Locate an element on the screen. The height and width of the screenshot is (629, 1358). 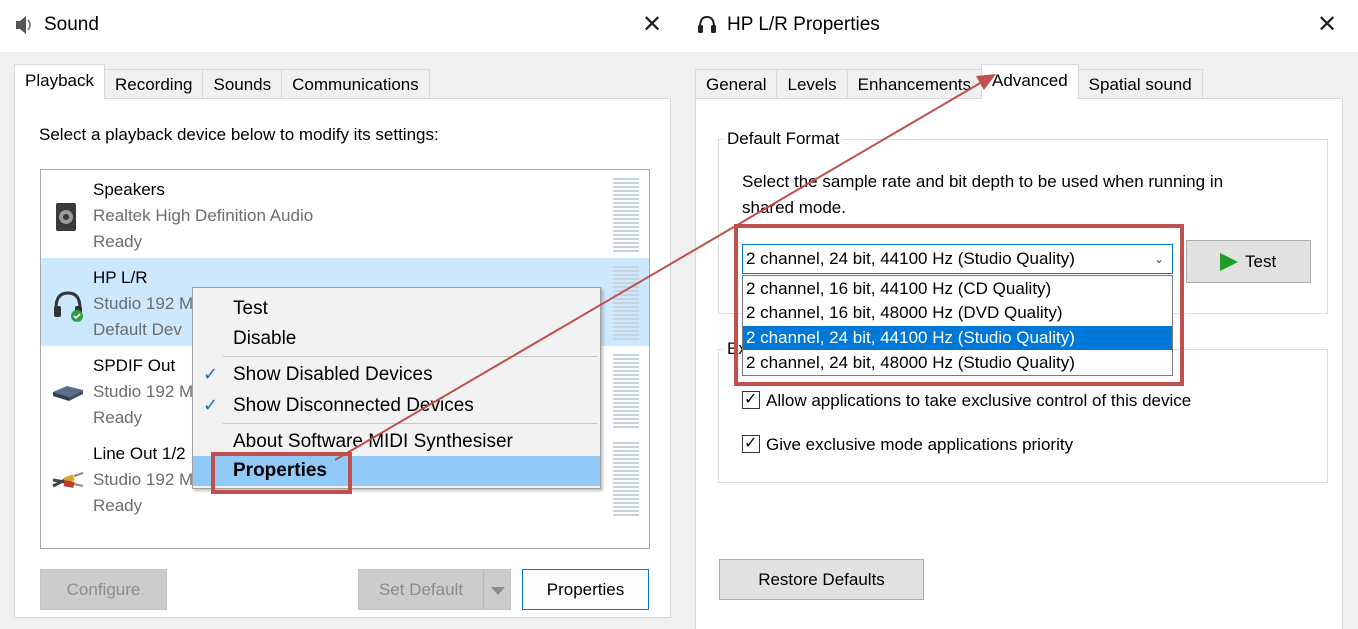
sound-tab-strip: Playback Recording Sounds Communications is located at coordinates (222, 81).